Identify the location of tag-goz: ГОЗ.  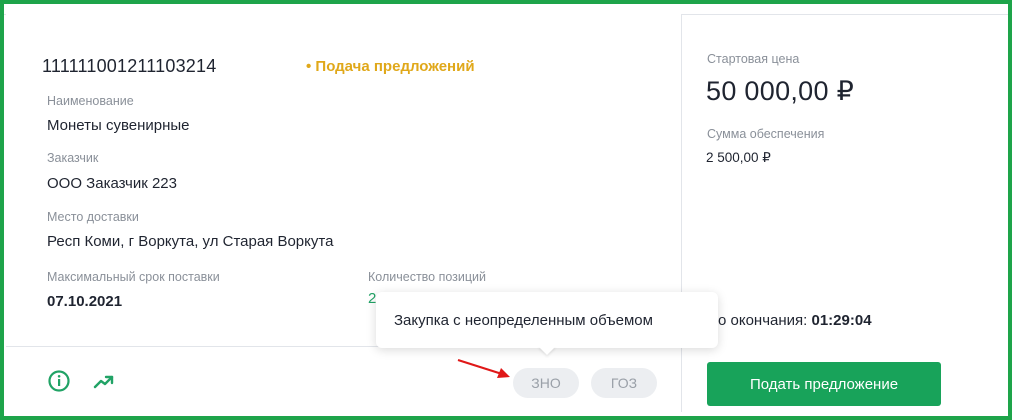
(624, 383).